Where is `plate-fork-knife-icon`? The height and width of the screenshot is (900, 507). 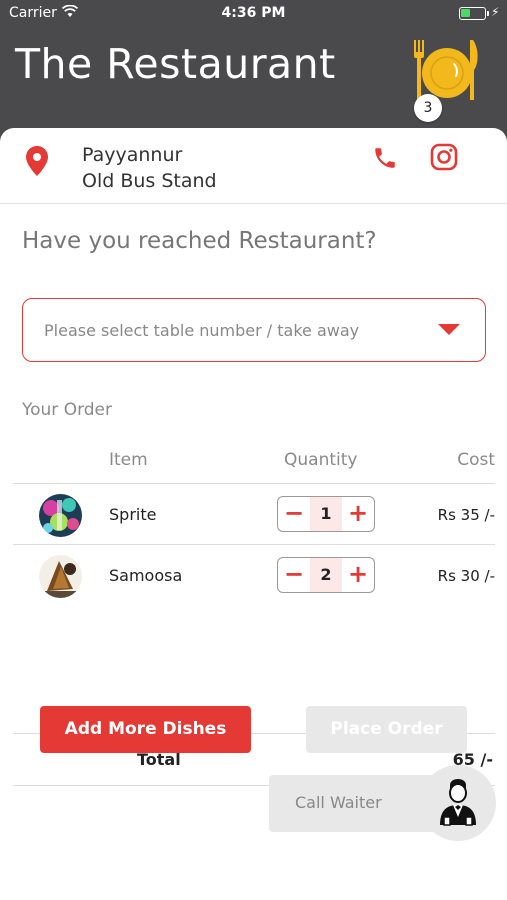 plate-fork-knife-icon is located at coordinates (445, 71).